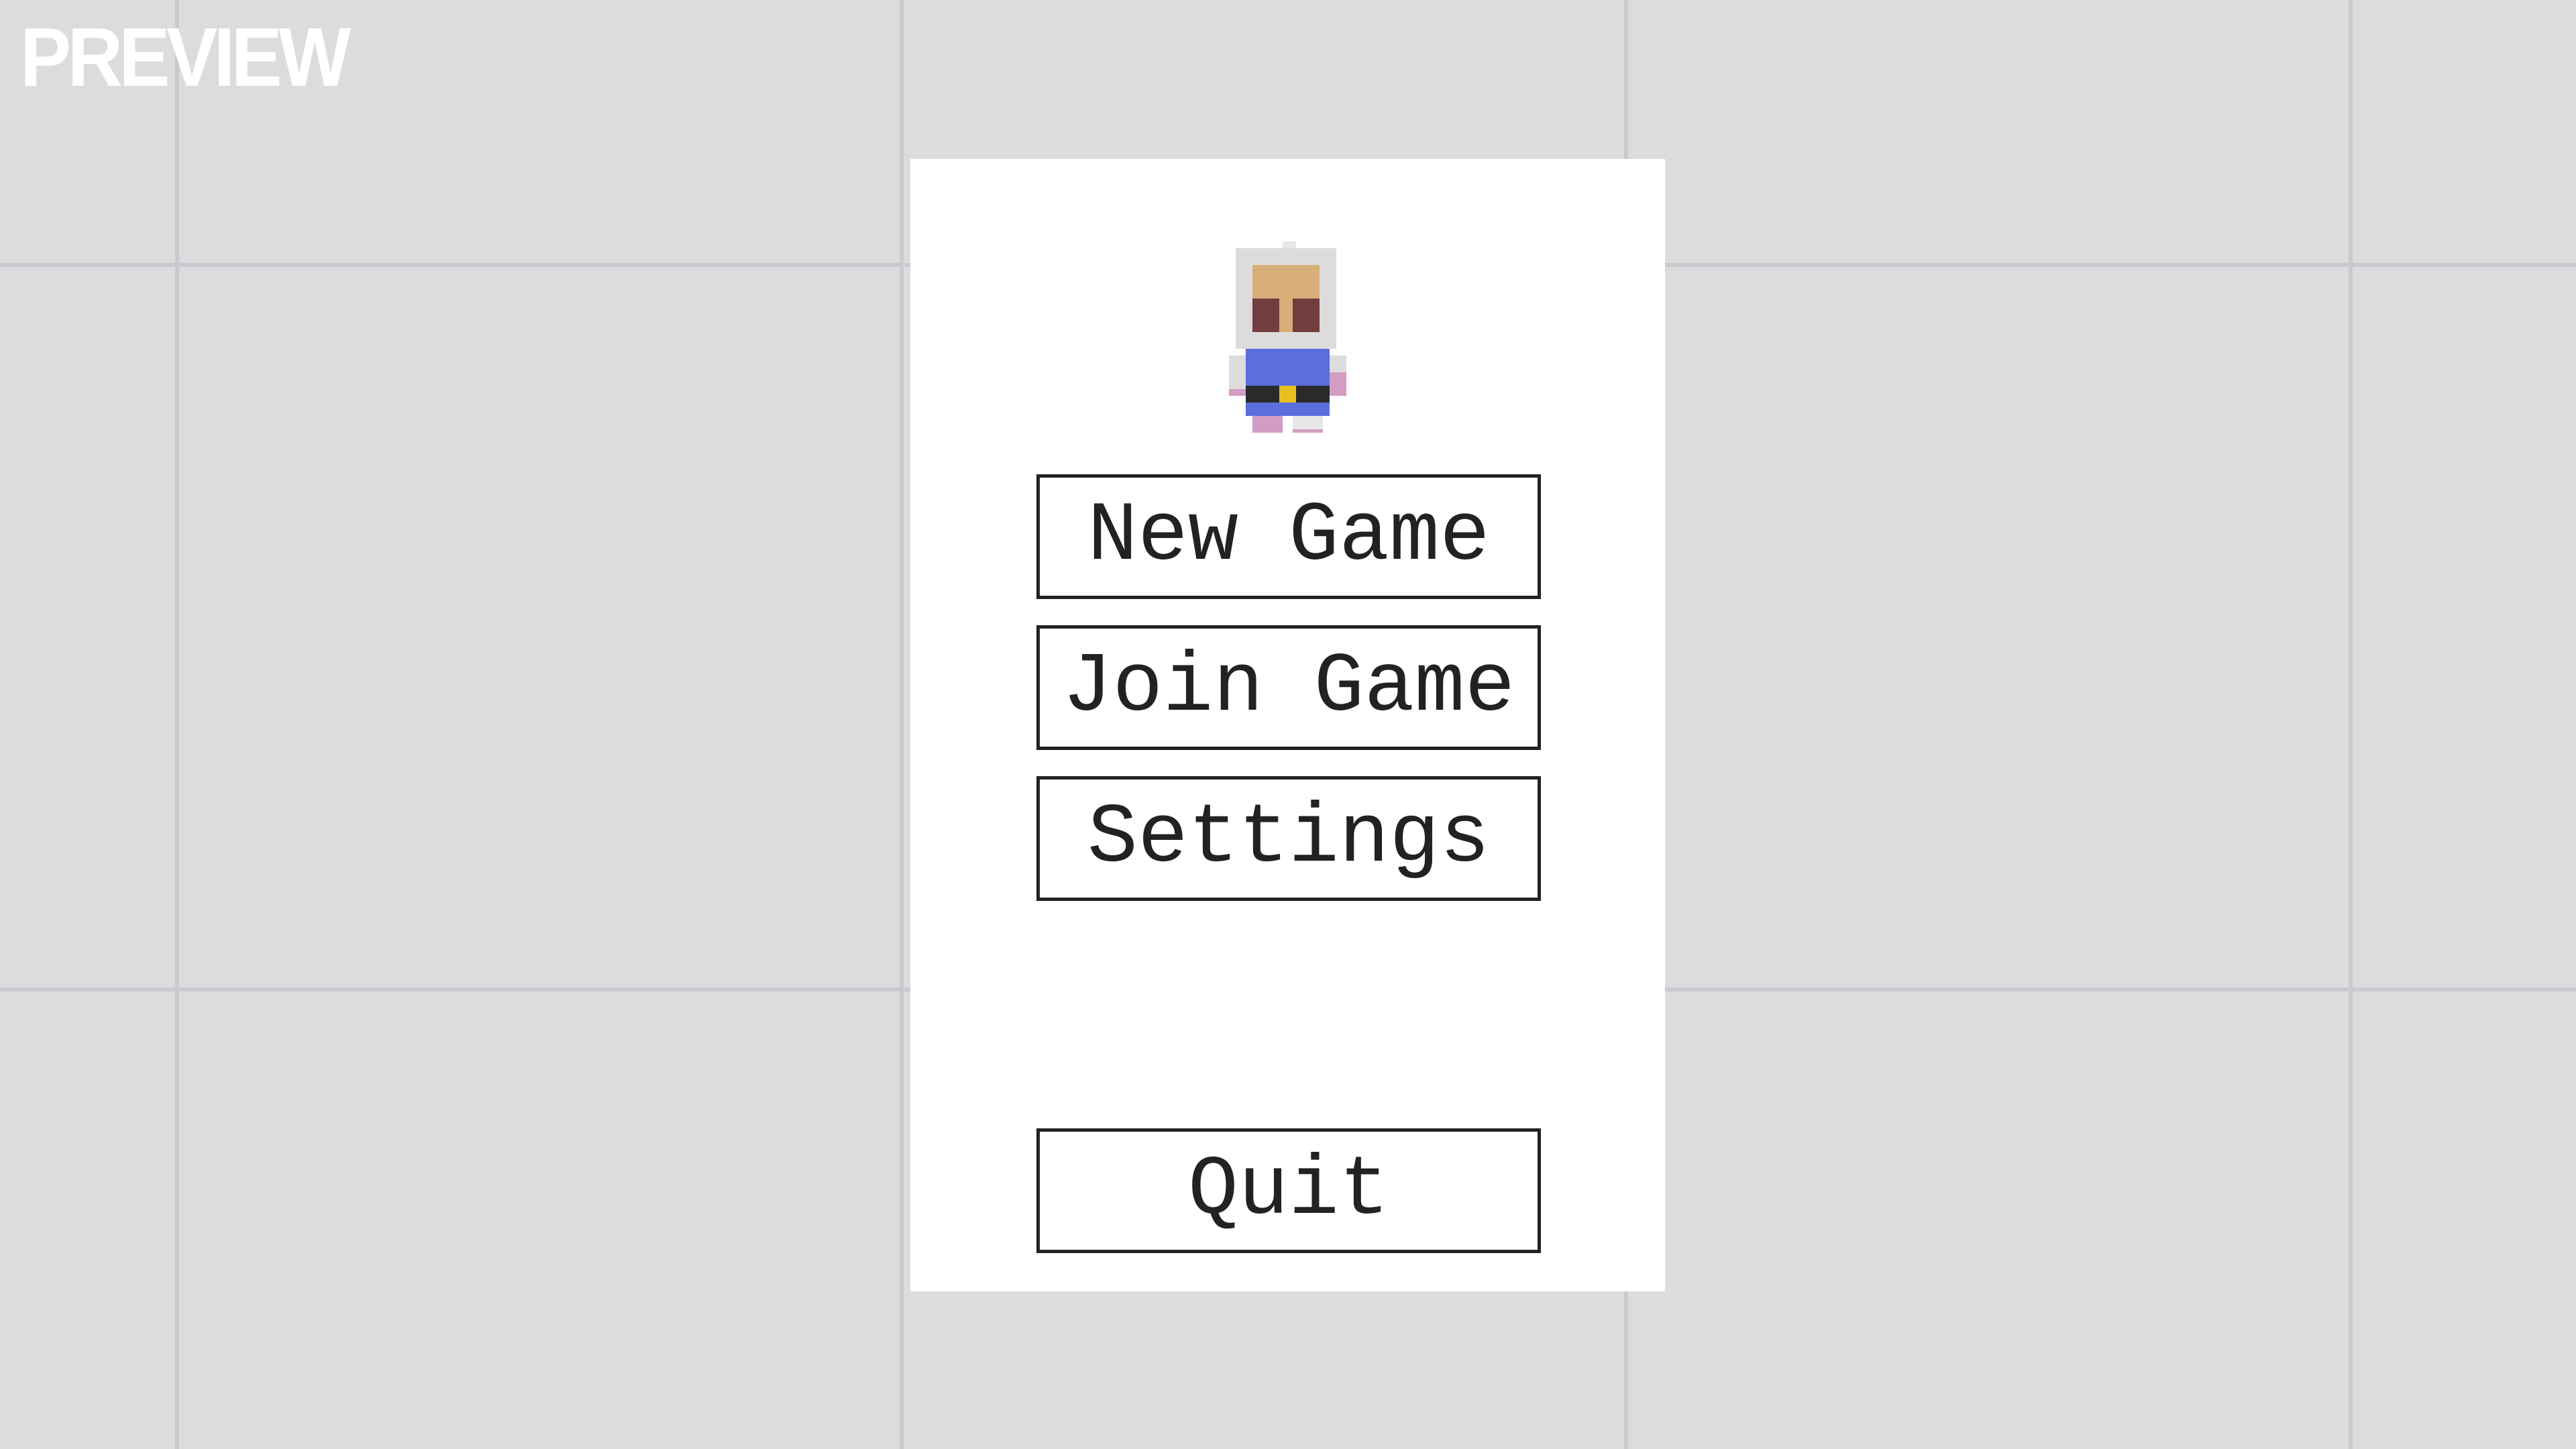 This screenshot has width=2576, height=1449. I want to click on knight-sprite-icon, so click(1287, 337).